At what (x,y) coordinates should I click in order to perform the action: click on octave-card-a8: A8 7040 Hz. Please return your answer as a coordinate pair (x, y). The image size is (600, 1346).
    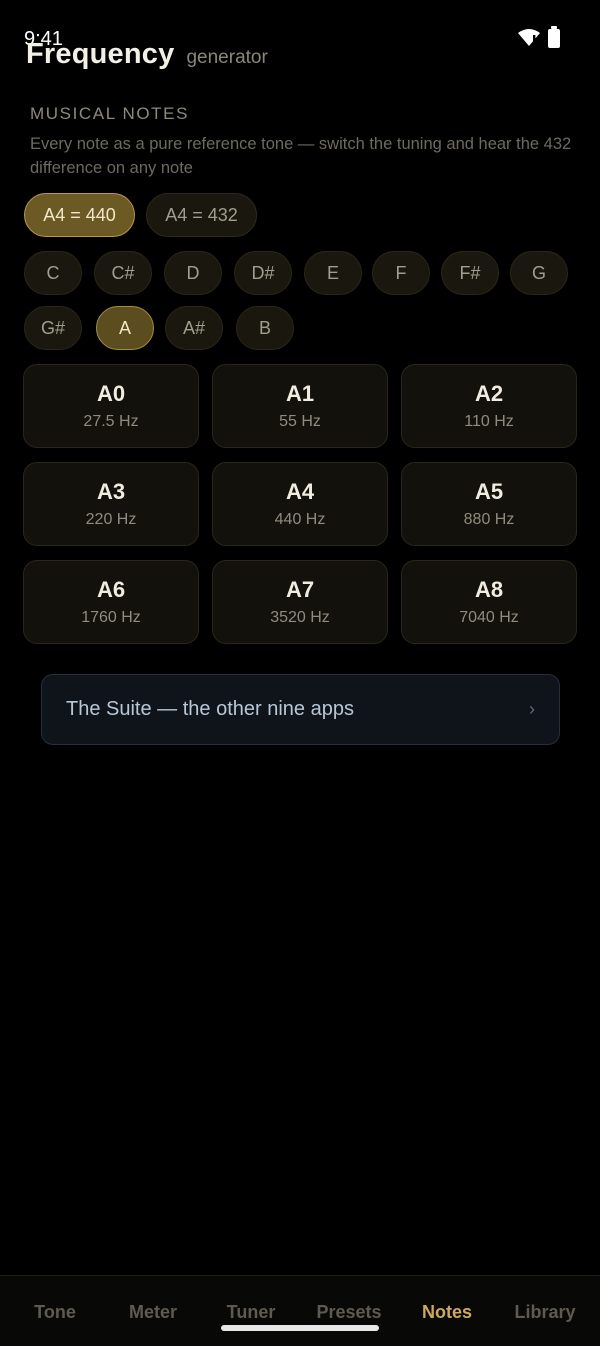
    Looking at the image, I should click on (489, 602).